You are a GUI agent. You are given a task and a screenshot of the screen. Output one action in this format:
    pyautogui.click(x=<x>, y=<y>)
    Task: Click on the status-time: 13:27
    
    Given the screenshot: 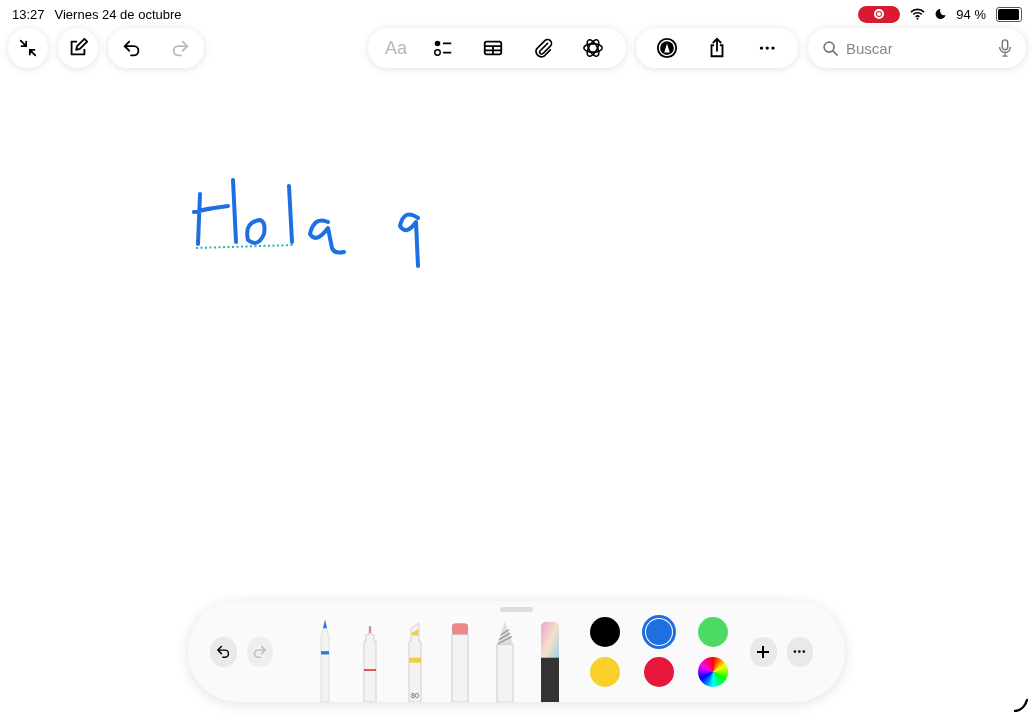 What is the action you would take?
    pyautogui.click(x=28, y=14)
    